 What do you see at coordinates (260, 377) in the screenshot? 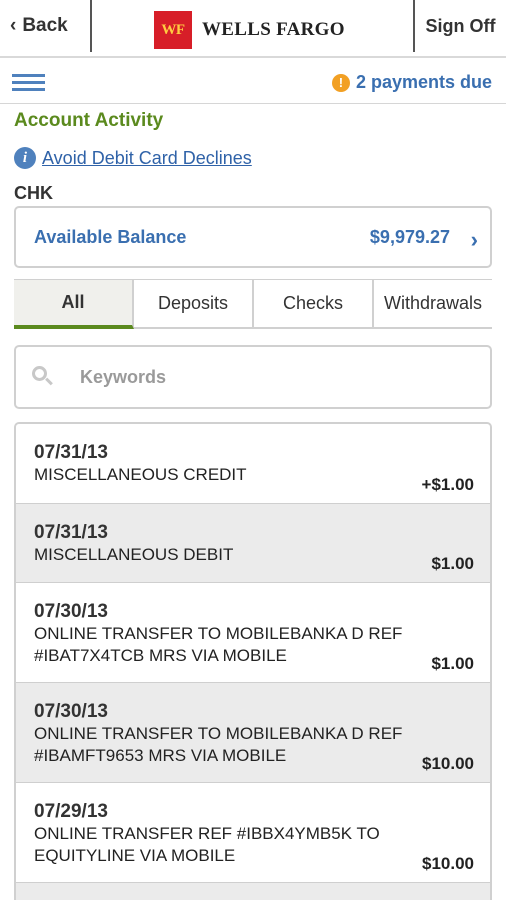
I see `search-input` at bounding box center [260, 377].